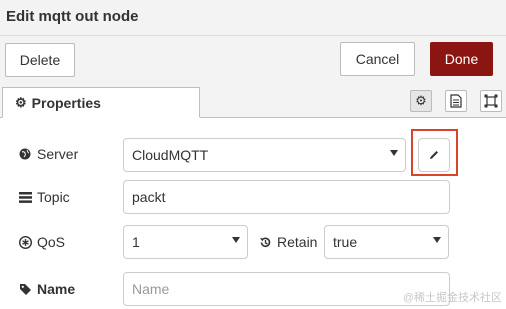 The width and height of the screenshot is (506, 309). I want to click on history-icon, so click(265, 242).